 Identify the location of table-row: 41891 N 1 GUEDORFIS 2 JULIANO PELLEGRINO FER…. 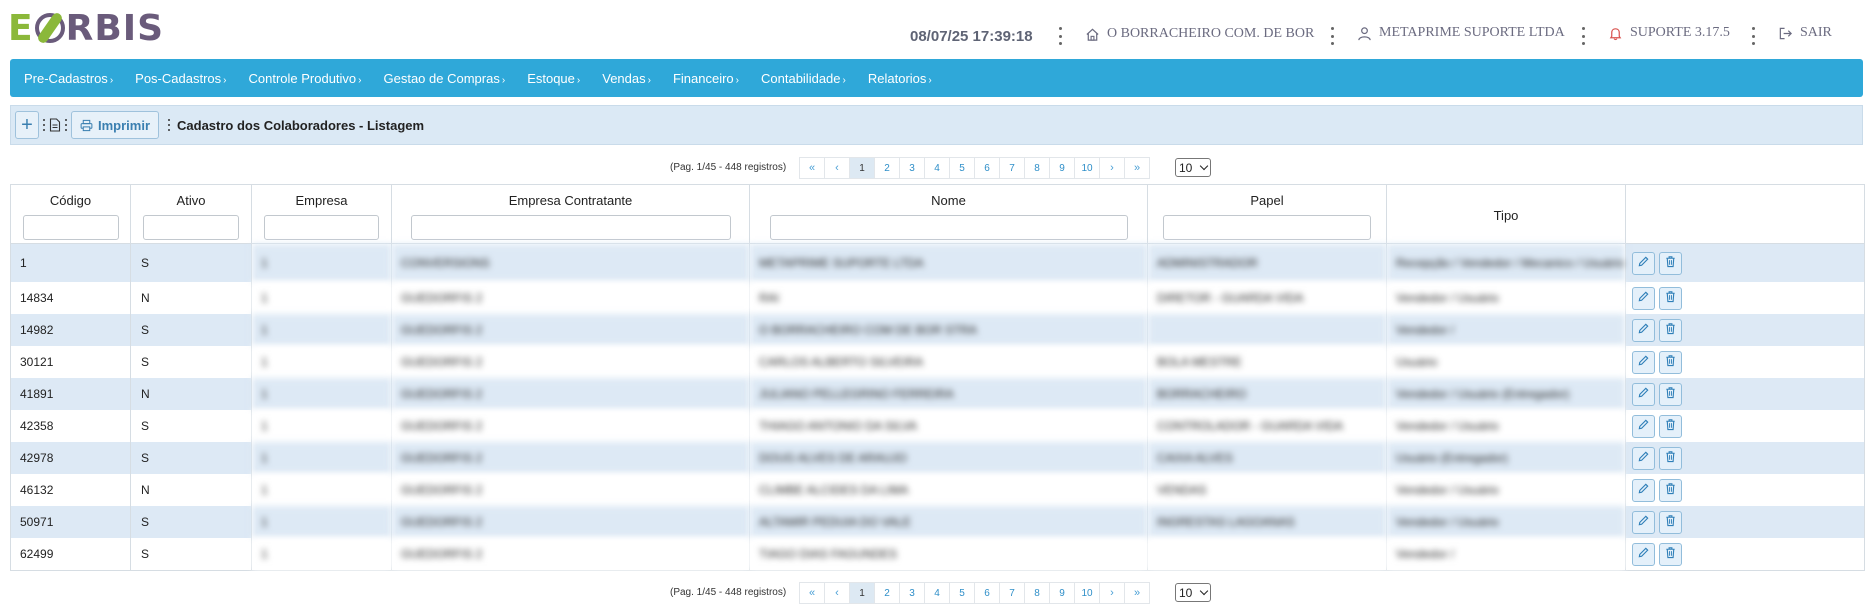
(937, 394).